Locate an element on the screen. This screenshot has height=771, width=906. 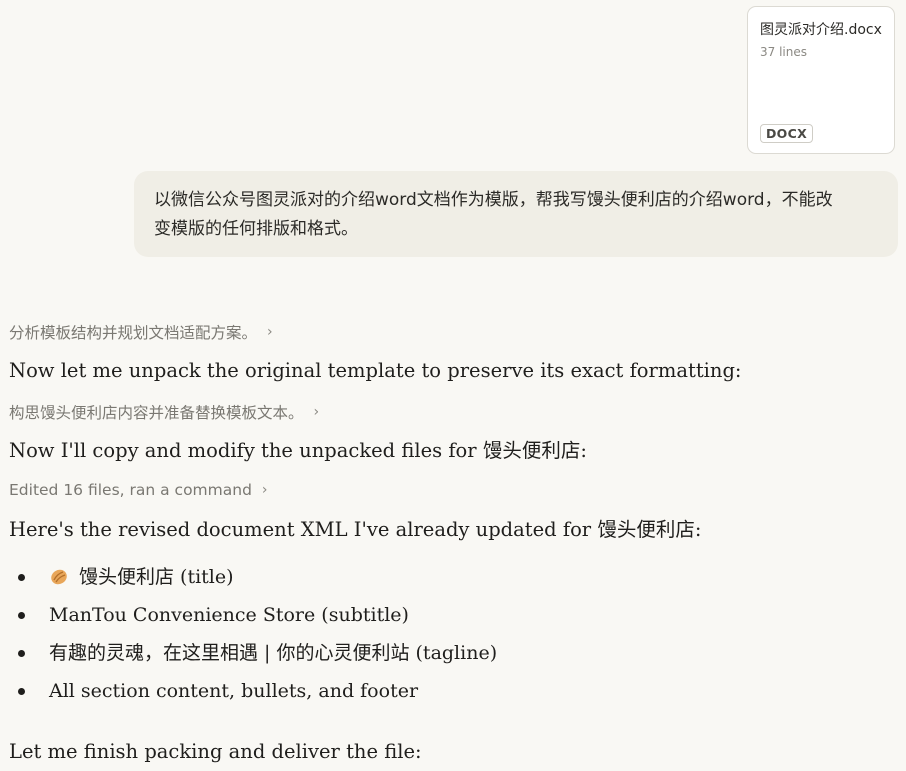
tool-summary-label: Edited 16 files, ran a command is located at coordinates (130, 490).